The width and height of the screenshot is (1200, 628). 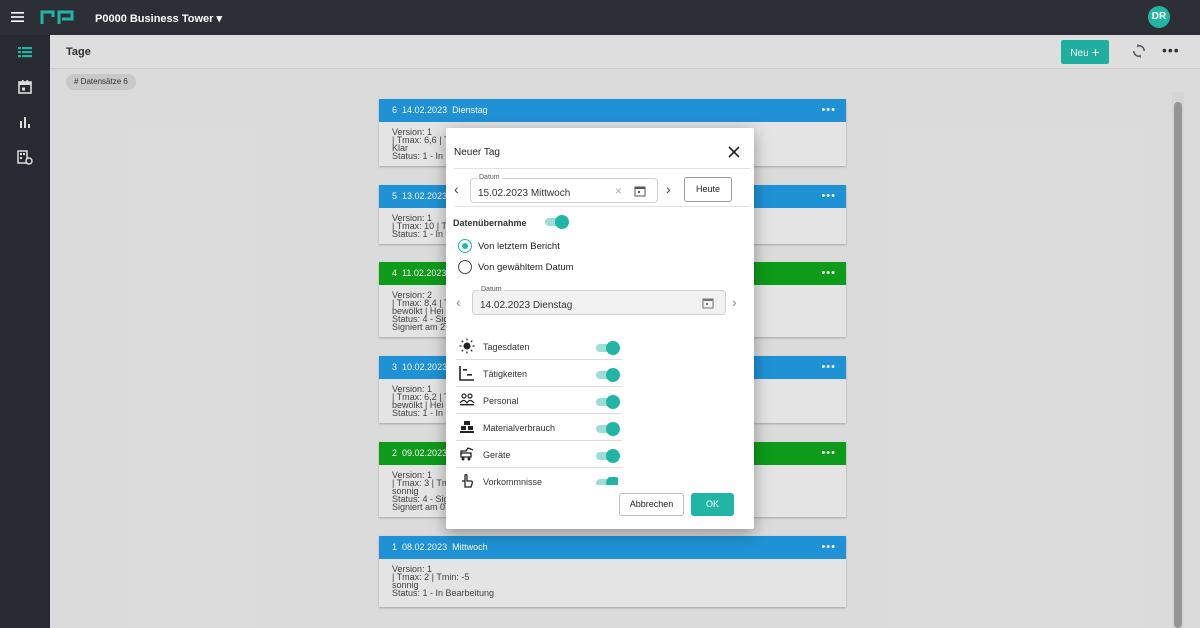 I want to click on material-icon, so click(x=467, y=427).